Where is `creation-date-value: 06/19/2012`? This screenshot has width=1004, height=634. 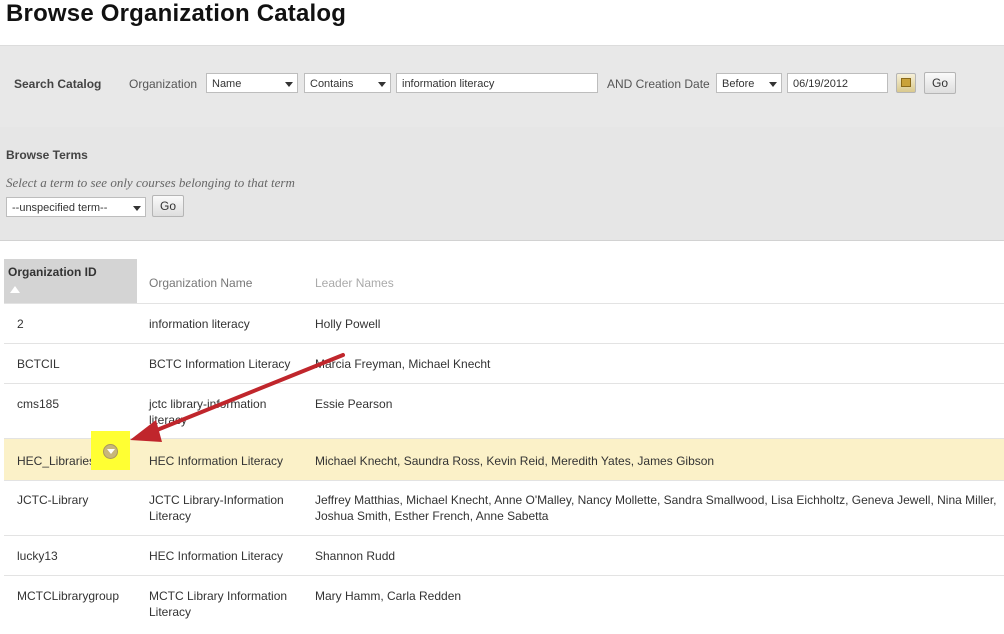 creation-date-value: 06/19/2012 is located at coordinates (821, 84).